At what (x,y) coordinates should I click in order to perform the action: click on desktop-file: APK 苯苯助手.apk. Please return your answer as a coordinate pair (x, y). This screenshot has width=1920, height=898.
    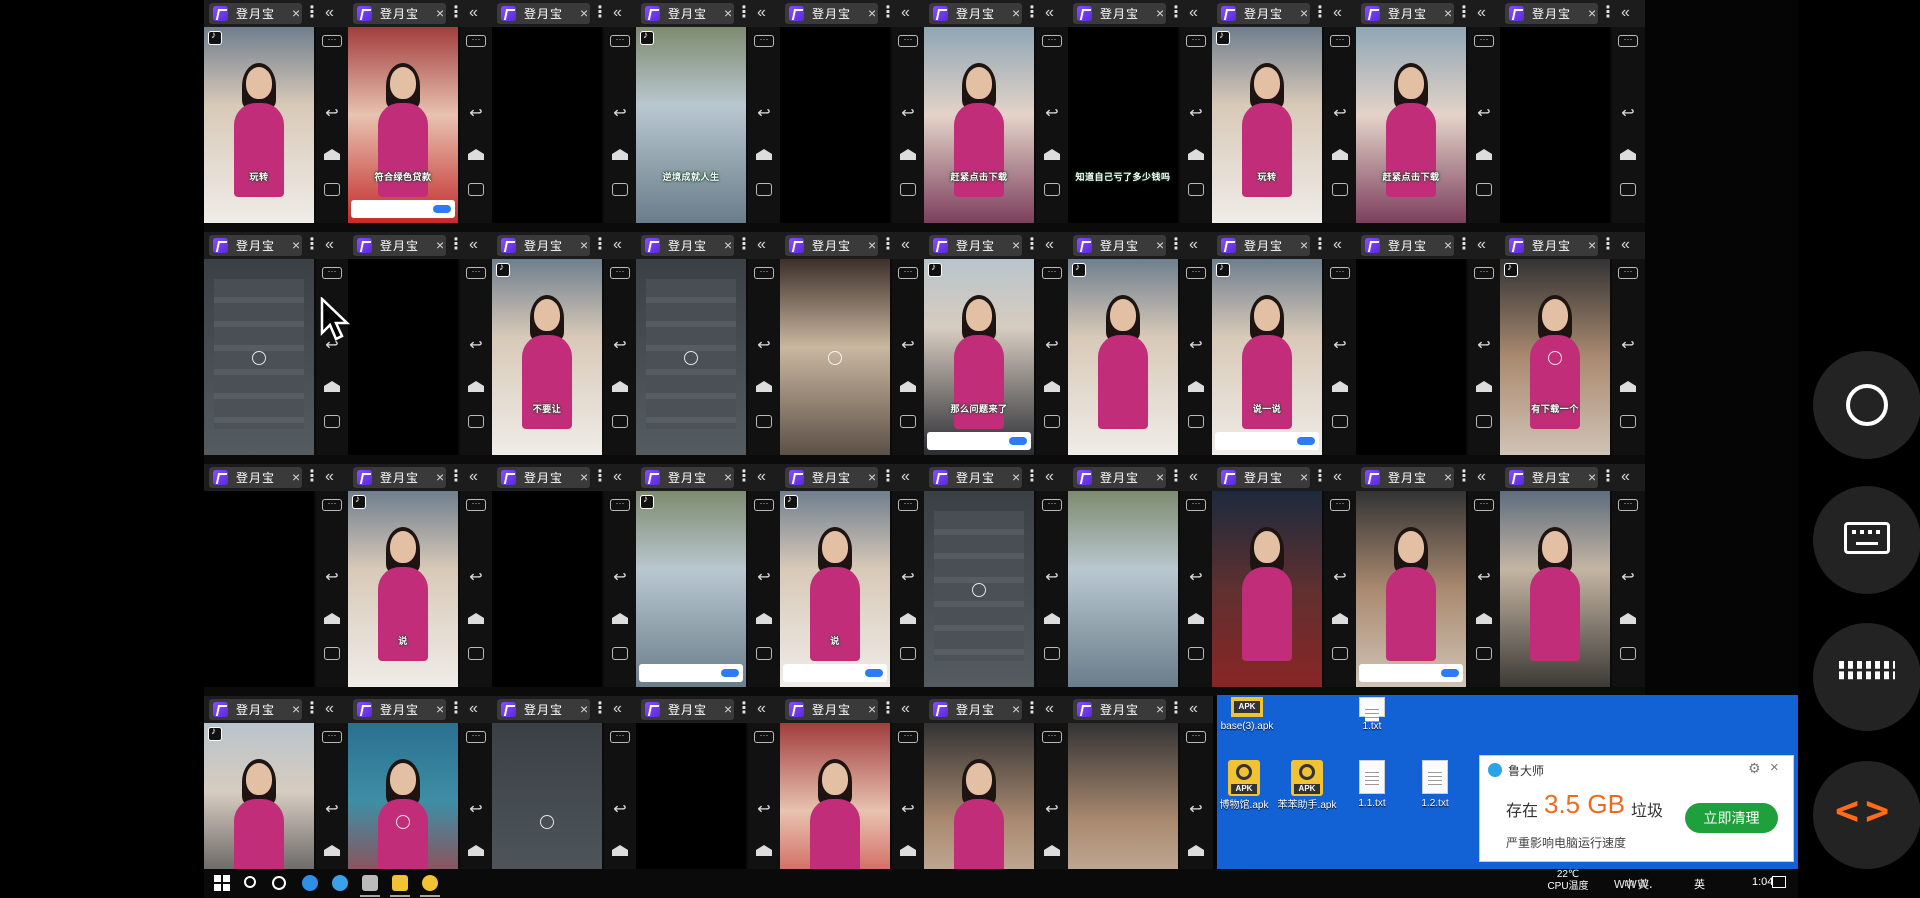
    Looking at the image, I should click on (1307, 786).